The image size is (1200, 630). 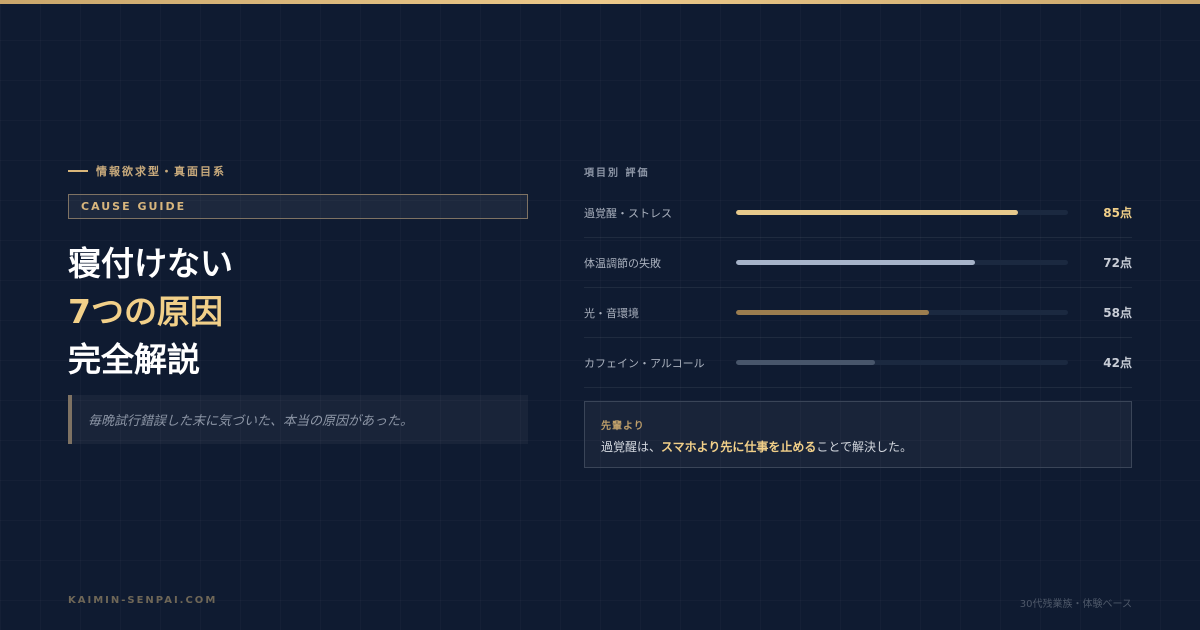 I want to click on headline-line-2: 7つの原因, so click(x=145, y=311).